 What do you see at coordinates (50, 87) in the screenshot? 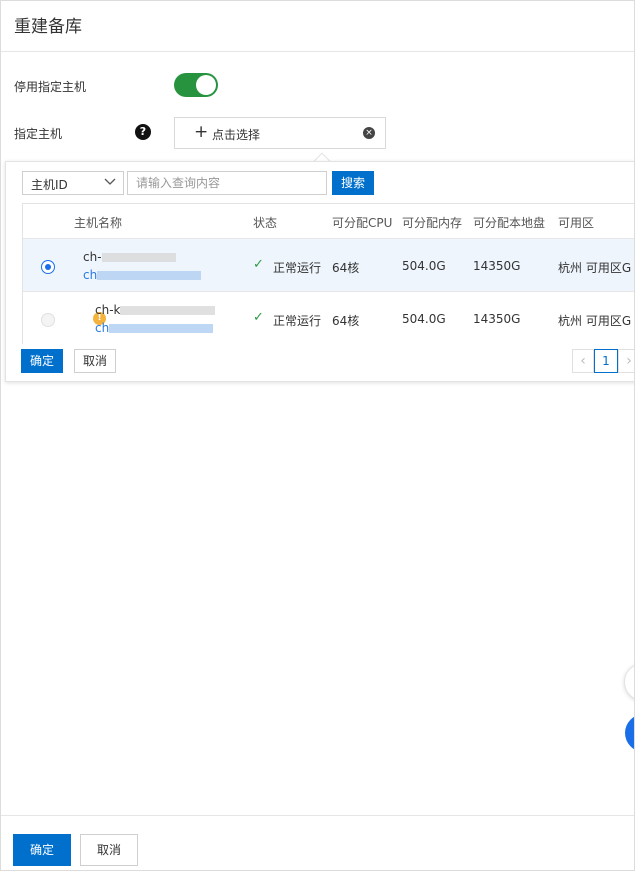
I see `disable-host-label: 停用指定主机` at bounding box center [50, 87].